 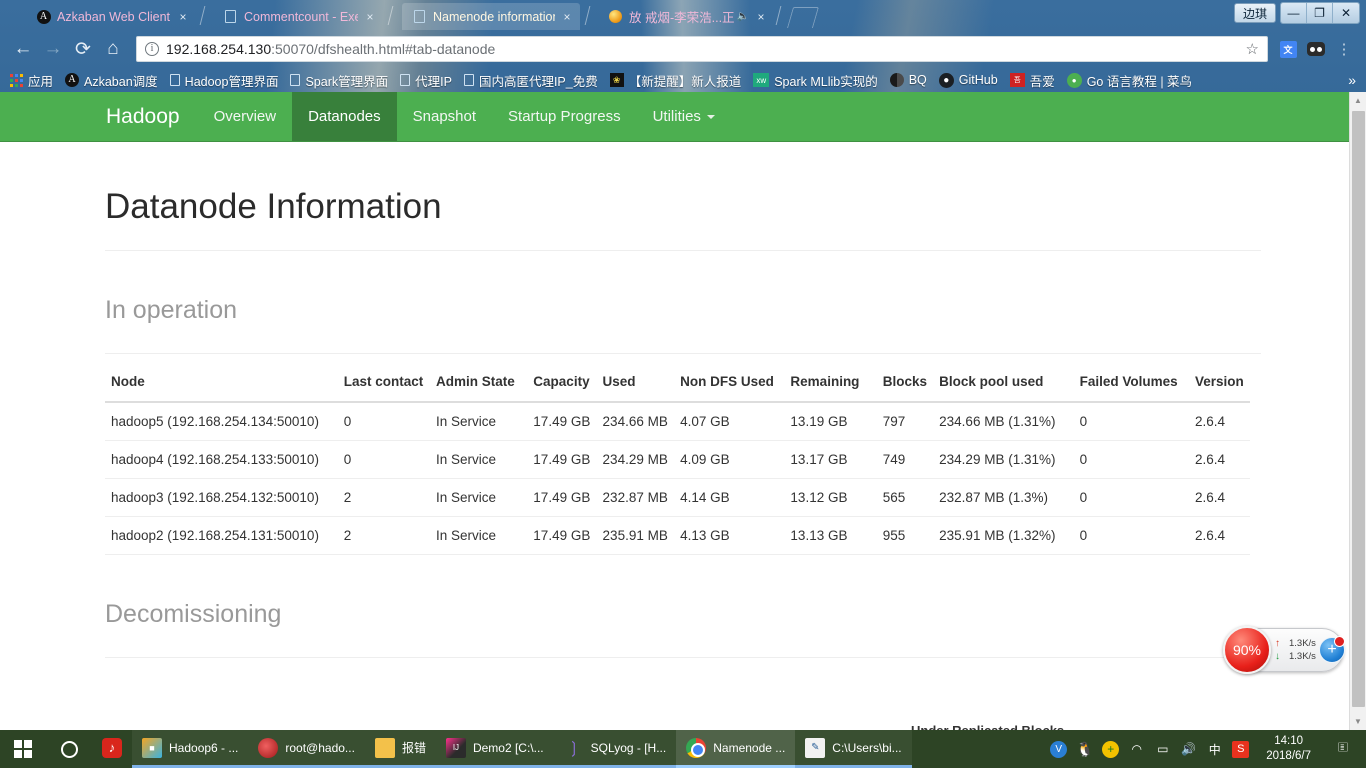 I want to click on ime-chinese-icon: 中, so click(x=1214, y=749).